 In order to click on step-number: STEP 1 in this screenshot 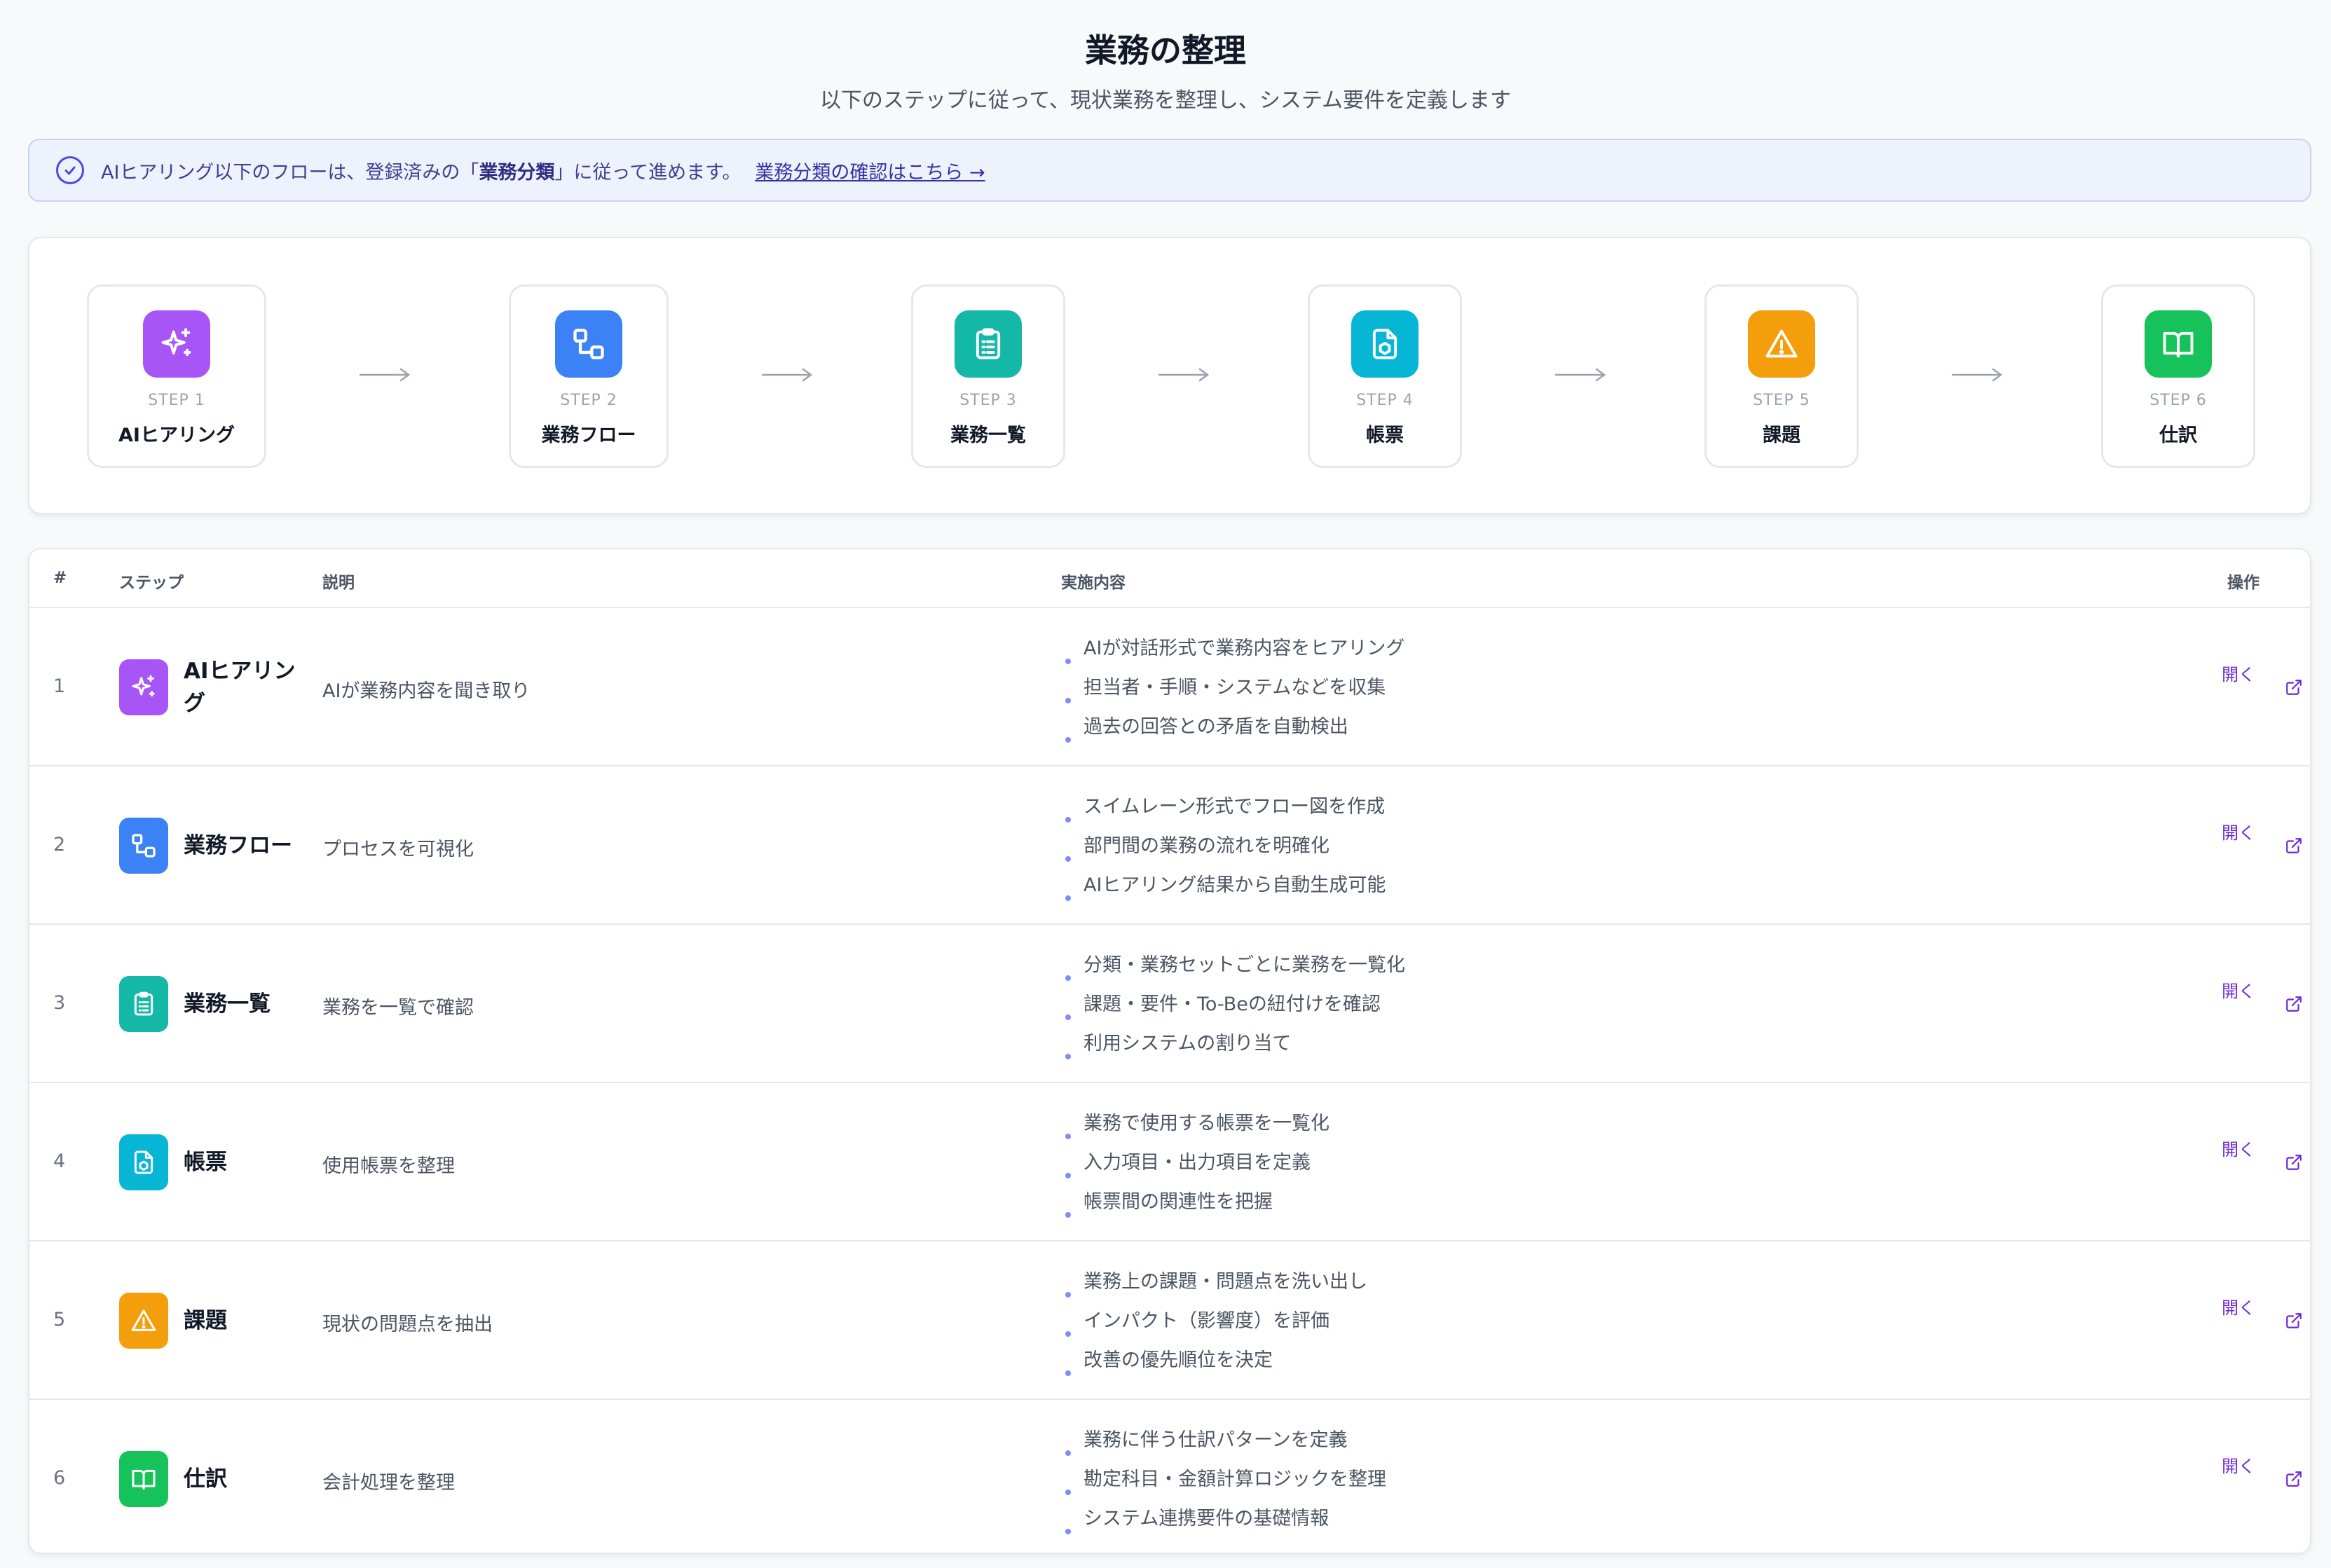, I will do `click(176, 400)`.